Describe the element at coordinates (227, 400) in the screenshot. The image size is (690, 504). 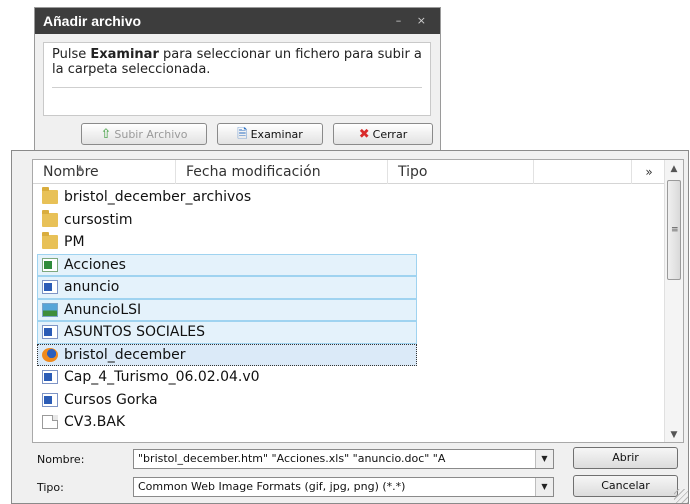
I see `list-item: Cursos Gorka` at that location.